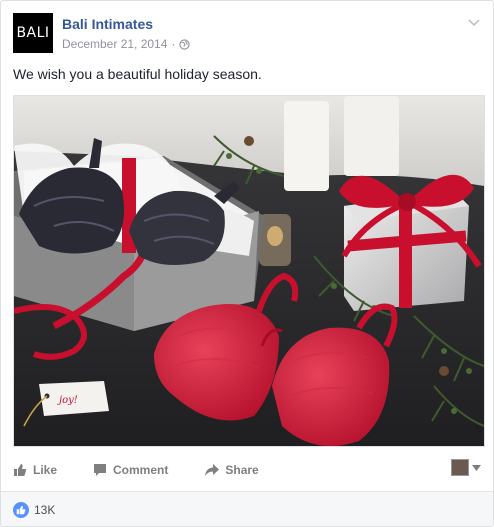 The height and width of the screenshot is (527, 494). Describe the element at coordinates (100, 470) in the screenshot. I see `comment-icon` at that location.